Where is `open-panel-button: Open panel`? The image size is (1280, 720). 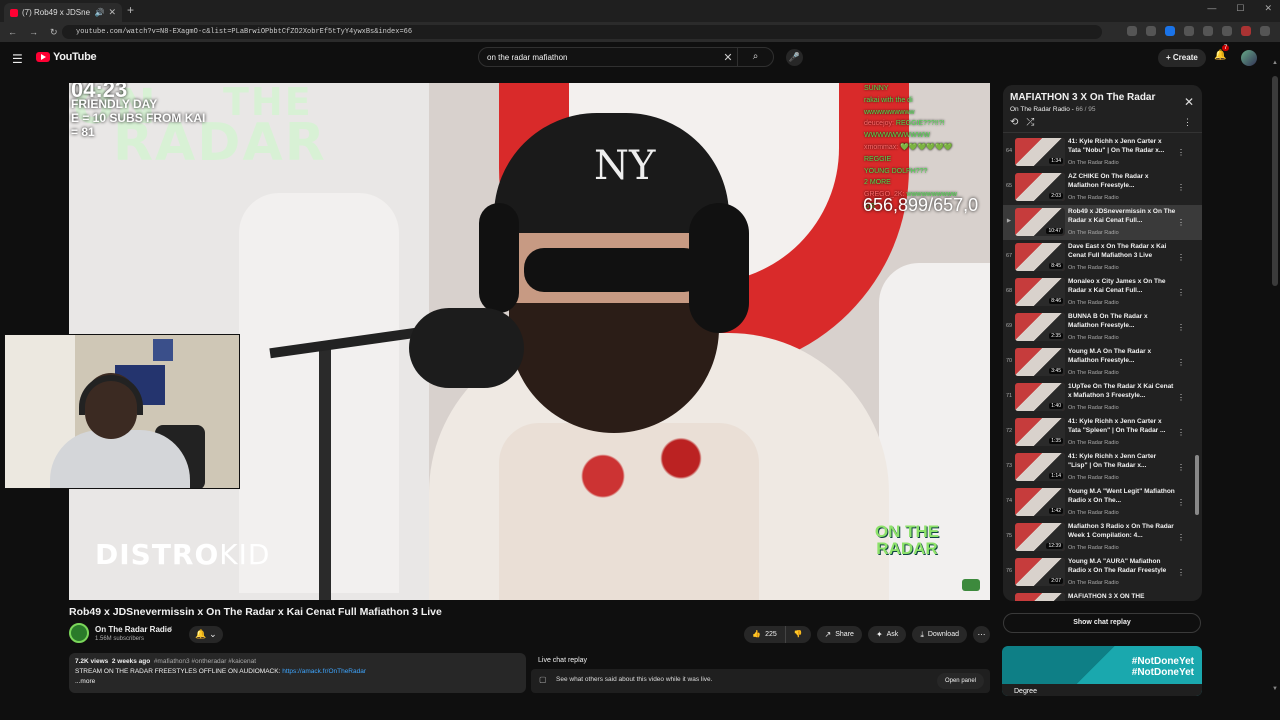
open-panel-button: Open panel is located at coordinates (960, 681).